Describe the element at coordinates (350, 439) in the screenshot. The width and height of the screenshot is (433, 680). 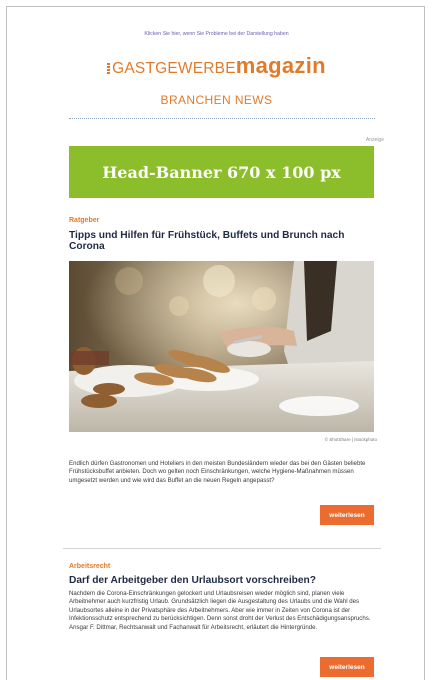
I see `image-credit: © ShotShare | istockphoto` at that location.